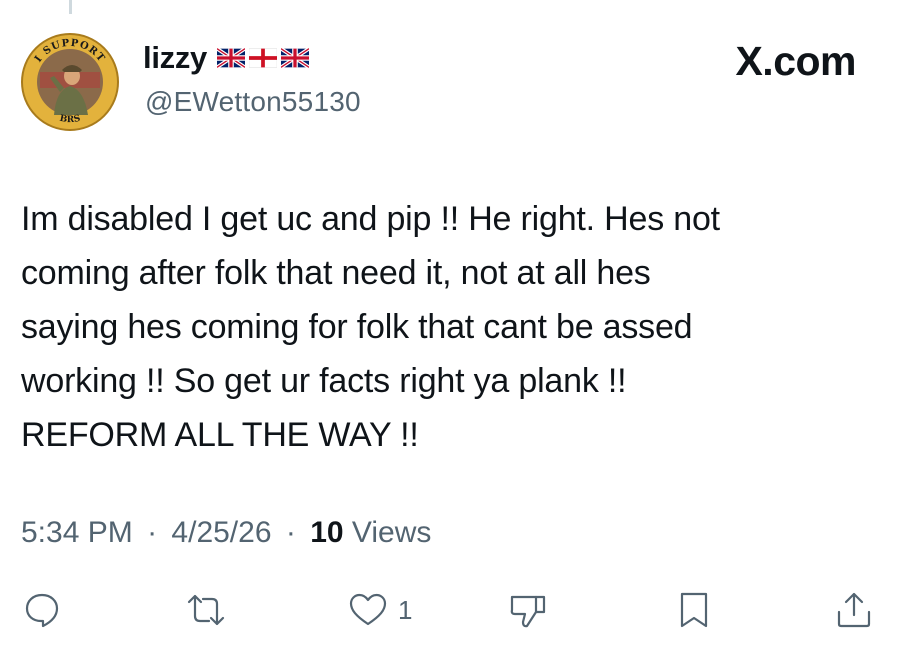 Image resolution: width=900 pixels, height=668 pixels. Describe the element at coordinates (70, 7) in the screenshot. I see `thread-connector-line` at that location.